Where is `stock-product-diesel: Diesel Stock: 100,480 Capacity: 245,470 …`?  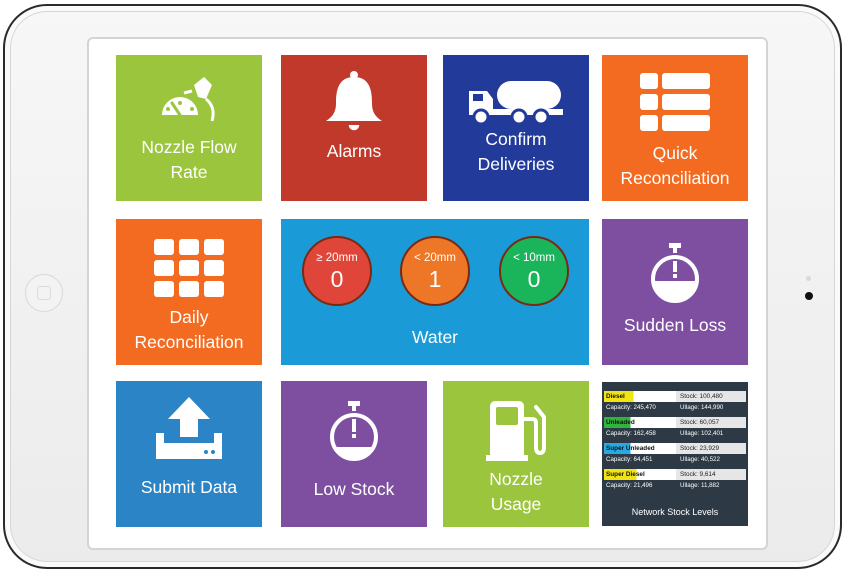
stock-product-diesel: Diesel Stock: 100,480 Capacity: 245,470 … is located at coordinates (675, 403).